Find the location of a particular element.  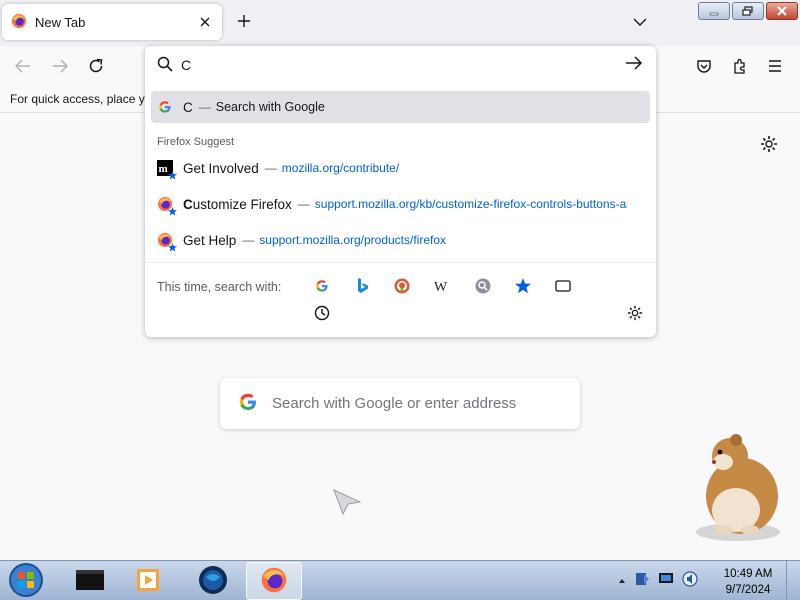

urlbar-input is located at coordinates (391, 65).